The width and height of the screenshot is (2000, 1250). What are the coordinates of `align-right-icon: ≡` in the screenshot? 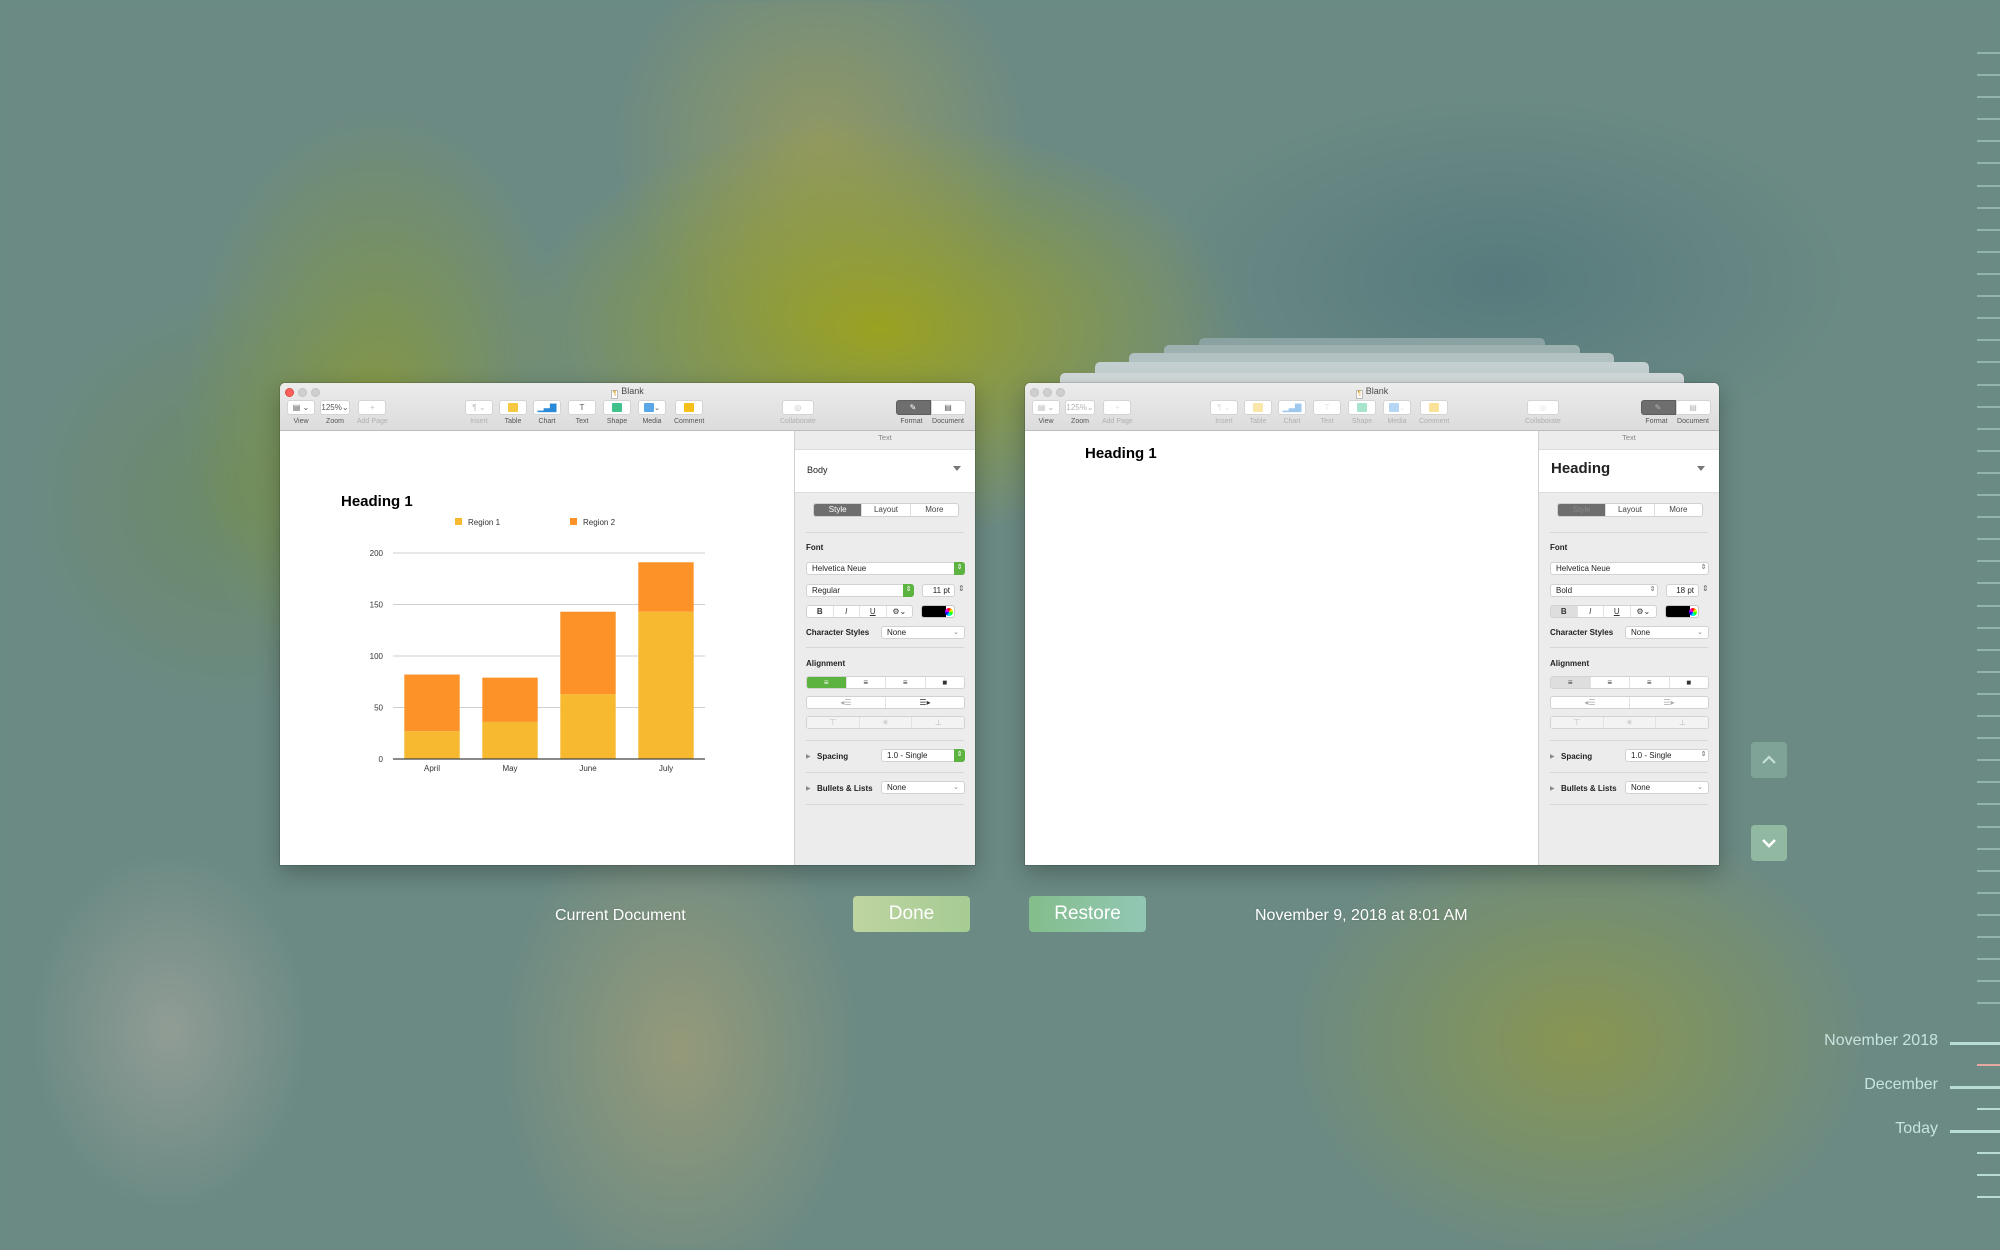 It's located at (906, 682).